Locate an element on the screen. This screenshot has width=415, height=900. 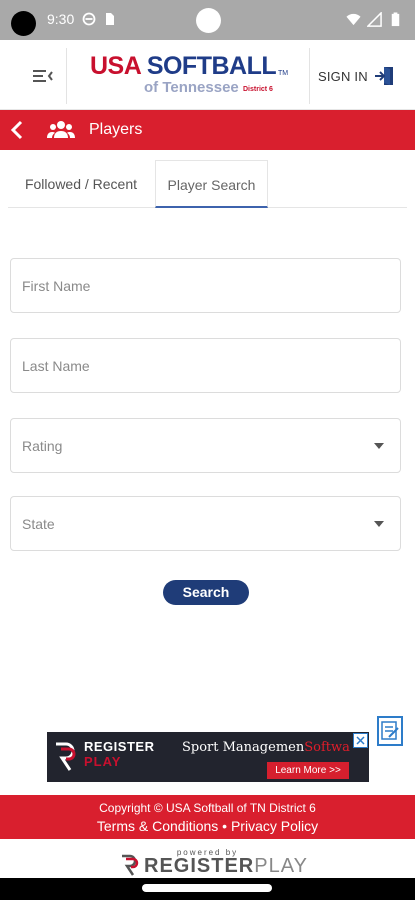
logo-district: District 6 is located at coordinates (258, 89).